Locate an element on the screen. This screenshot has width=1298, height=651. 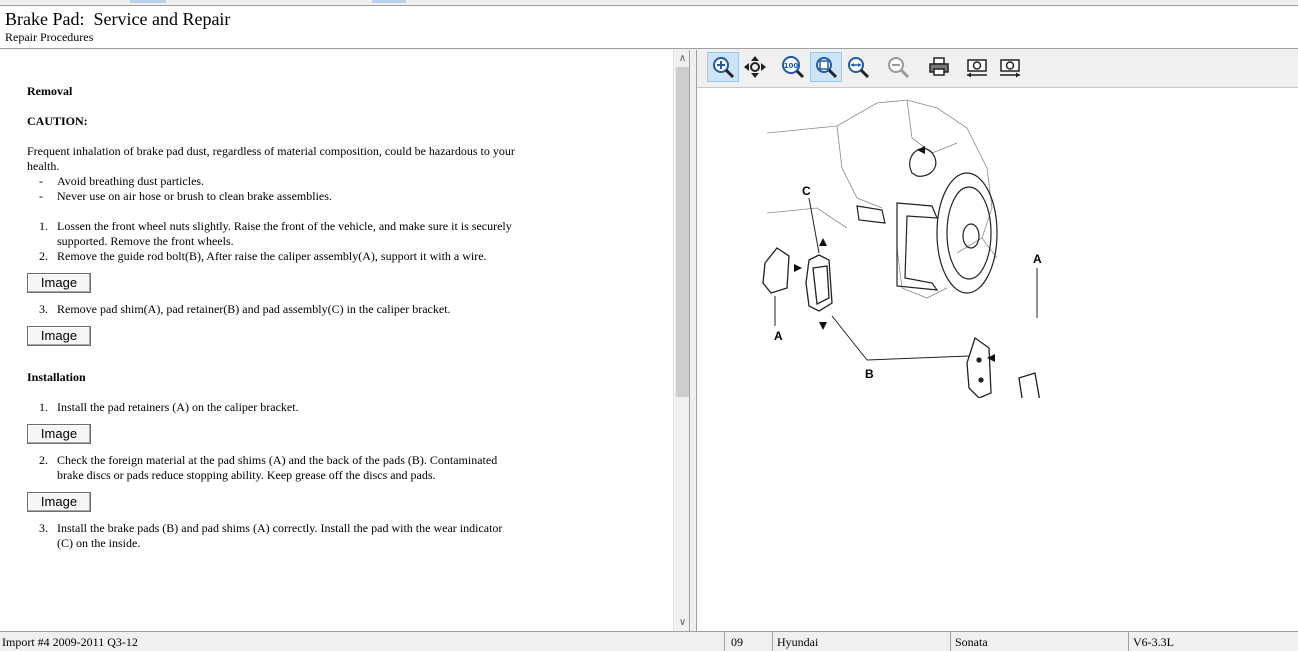
list-item-text: Avoid breathing dust particles. is located at coordinates (131, 181).